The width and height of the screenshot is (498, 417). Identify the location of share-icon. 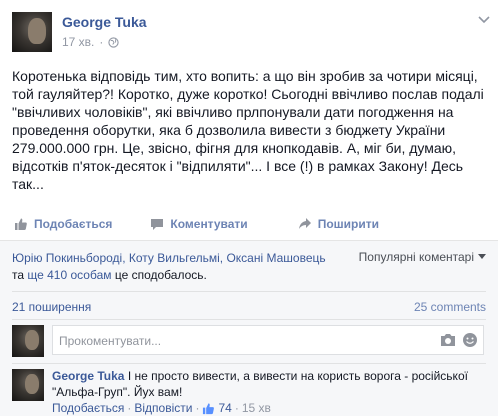
(304, 223).